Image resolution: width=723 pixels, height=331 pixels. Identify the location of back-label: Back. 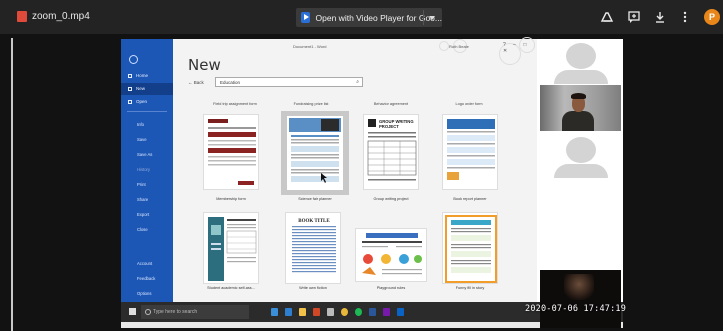
(198, 82).